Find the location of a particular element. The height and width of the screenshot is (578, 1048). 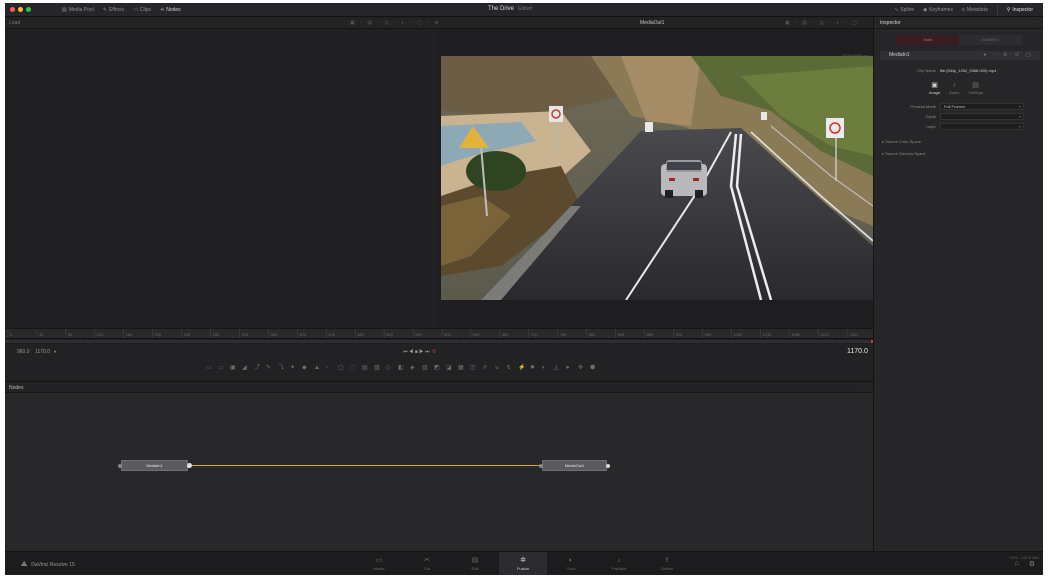

source-gamma-space-section: ▸ Source Gamma Space is located at coordinates (904, 153).